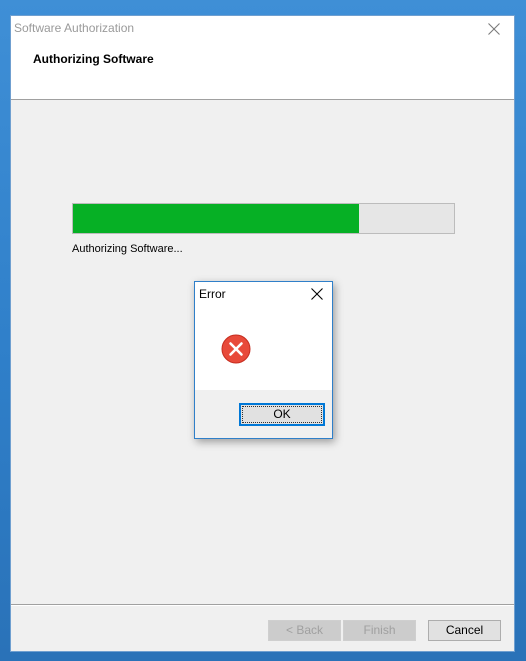 This screenshot has height=661, width=526. I want to click on finish-button: Finish, so click(379, 630).